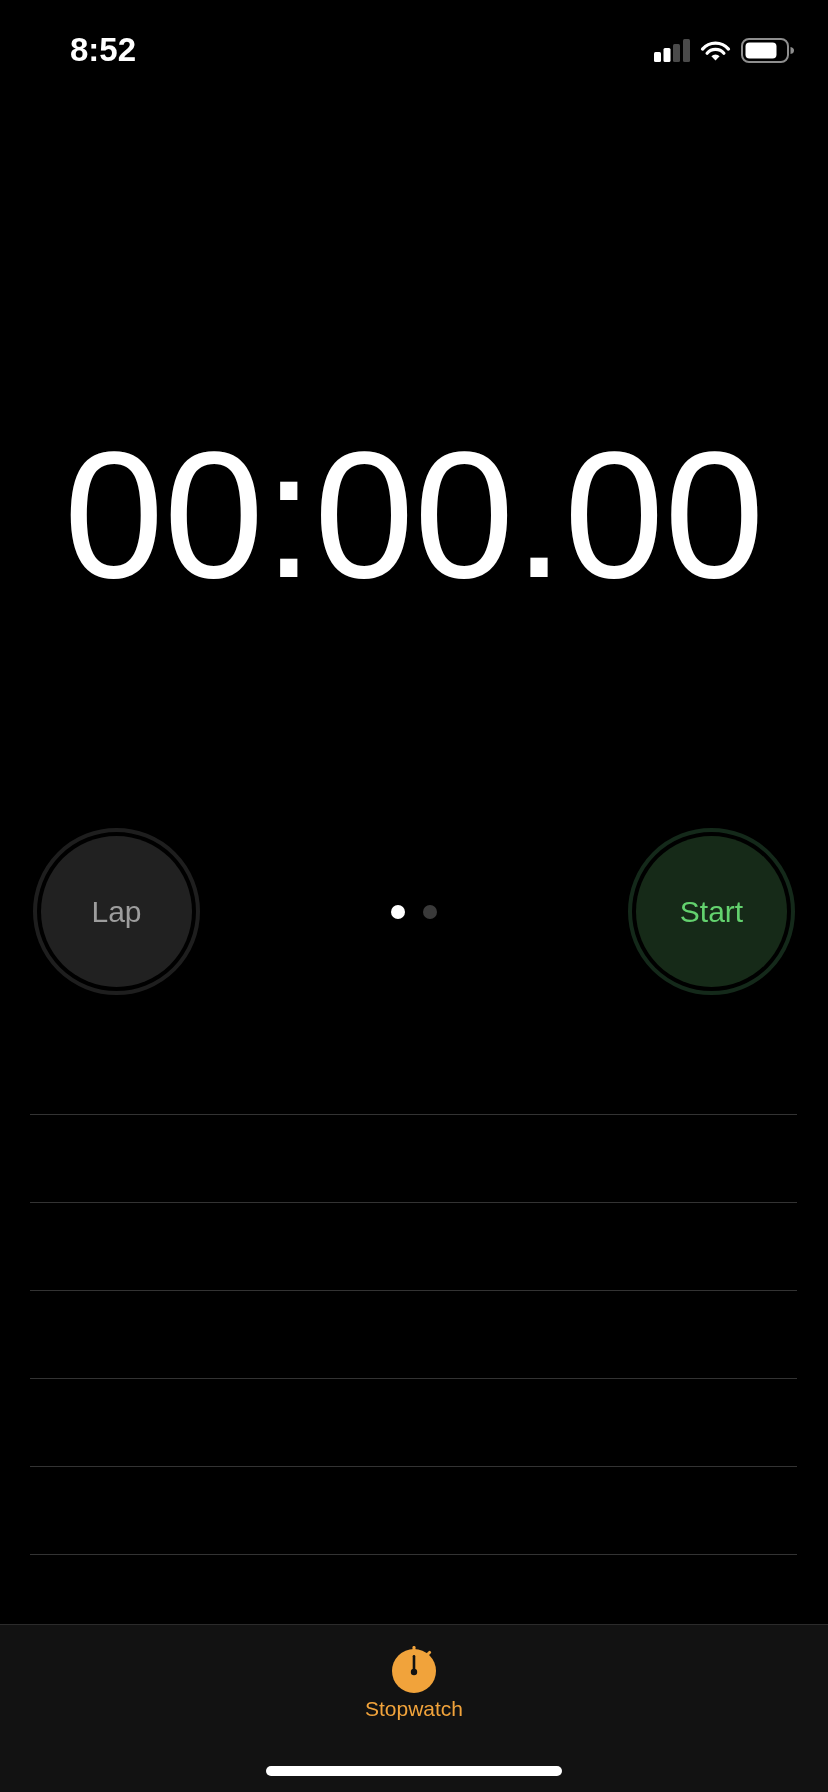 The height and width of the screenshot is (1792, 828). What do you see at coordinates (672, 50) in the screenshot?
I see `signal-icon` at bounding box center [672, 50].